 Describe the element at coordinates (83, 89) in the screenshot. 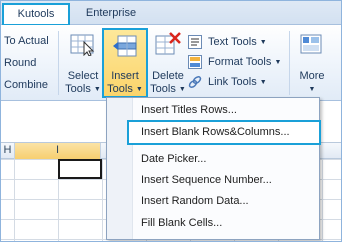

I see `select-tools-label-2: Tools ▼` at that location.